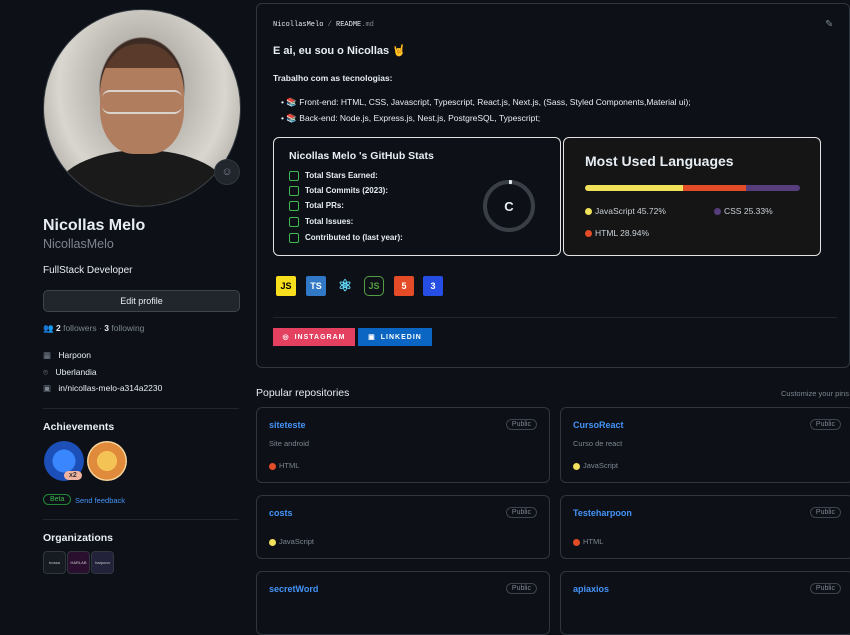 The height and width of the screenshot is (635, 850). I want to click on following-link: 3 following, so click(124, 328).